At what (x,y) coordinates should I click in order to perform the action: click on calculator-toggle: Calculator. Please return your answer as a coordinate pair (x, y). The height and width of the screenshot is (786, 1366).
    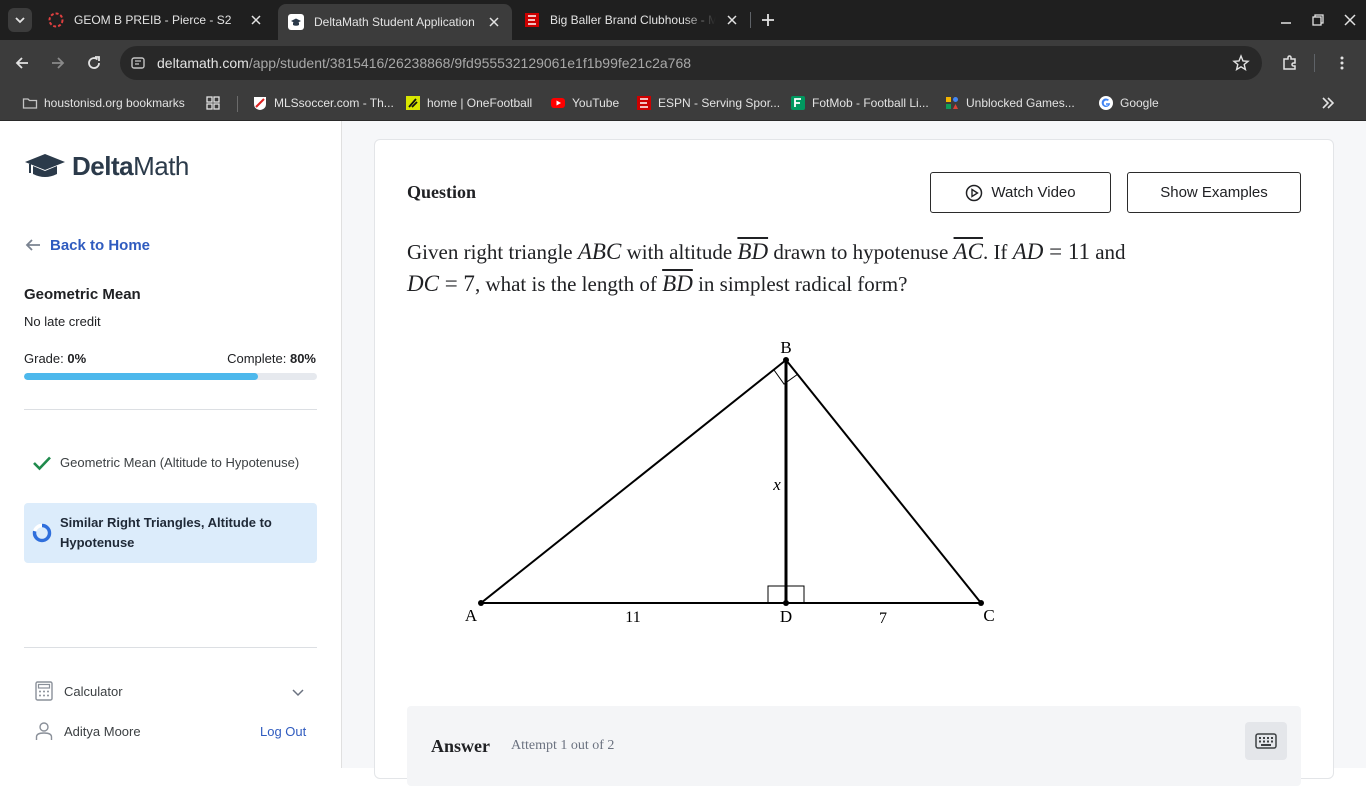
    Looking at the image, I should click on (78, 691).